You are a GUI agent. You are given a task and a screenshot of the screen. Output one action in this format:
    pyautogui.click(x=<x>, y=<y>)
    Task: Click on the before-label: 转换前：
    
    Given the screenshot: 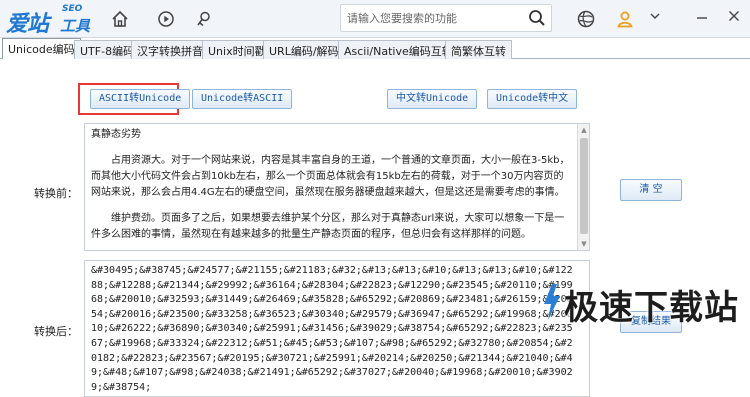 What is the action you would take?
    pyautogui.click(x=56, y=193)
    